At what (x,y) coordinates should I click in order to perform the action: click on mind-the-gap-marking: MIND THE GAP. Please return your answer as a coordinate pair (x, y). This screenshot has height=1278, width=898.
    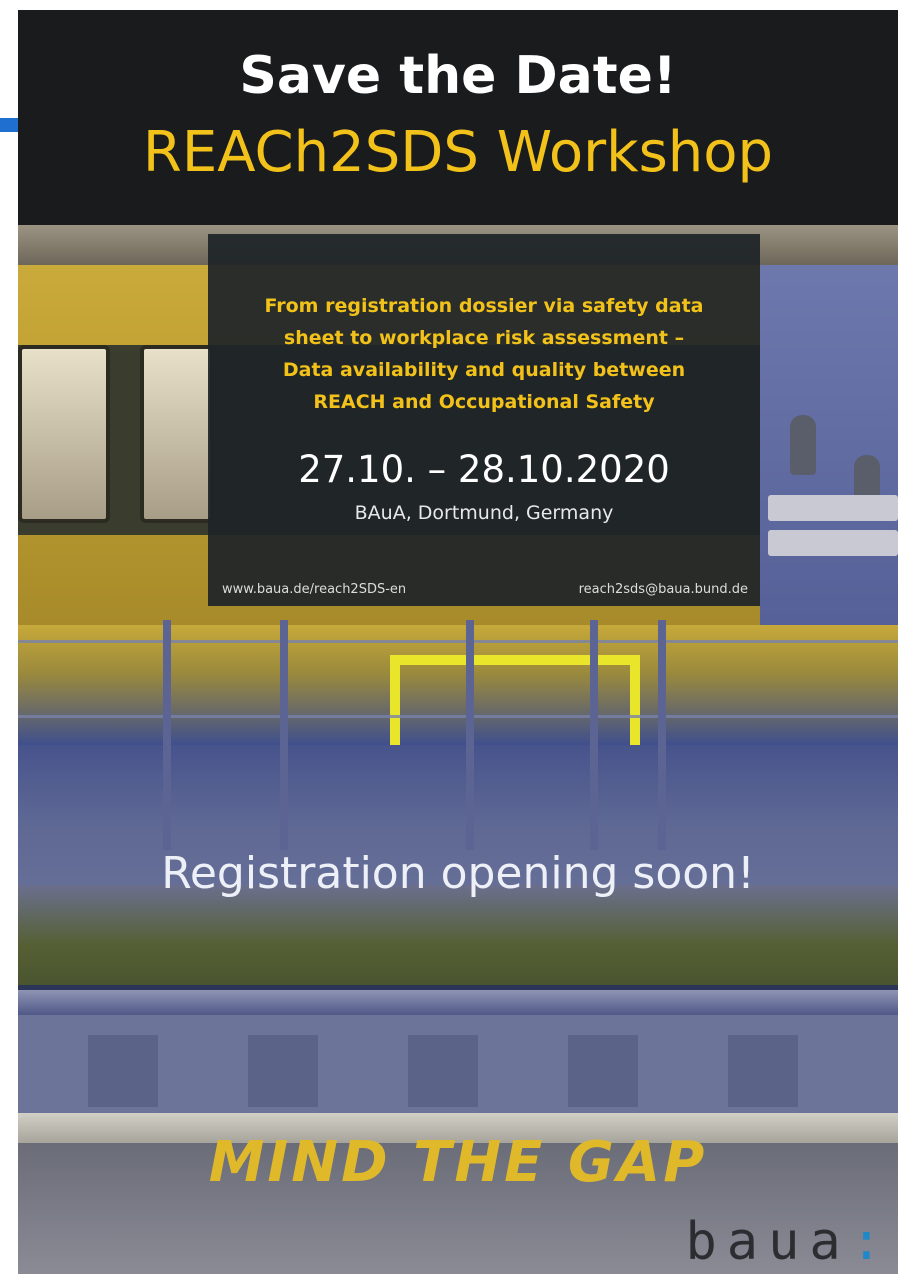
    Looking at the image, I should click on (458, 1162).